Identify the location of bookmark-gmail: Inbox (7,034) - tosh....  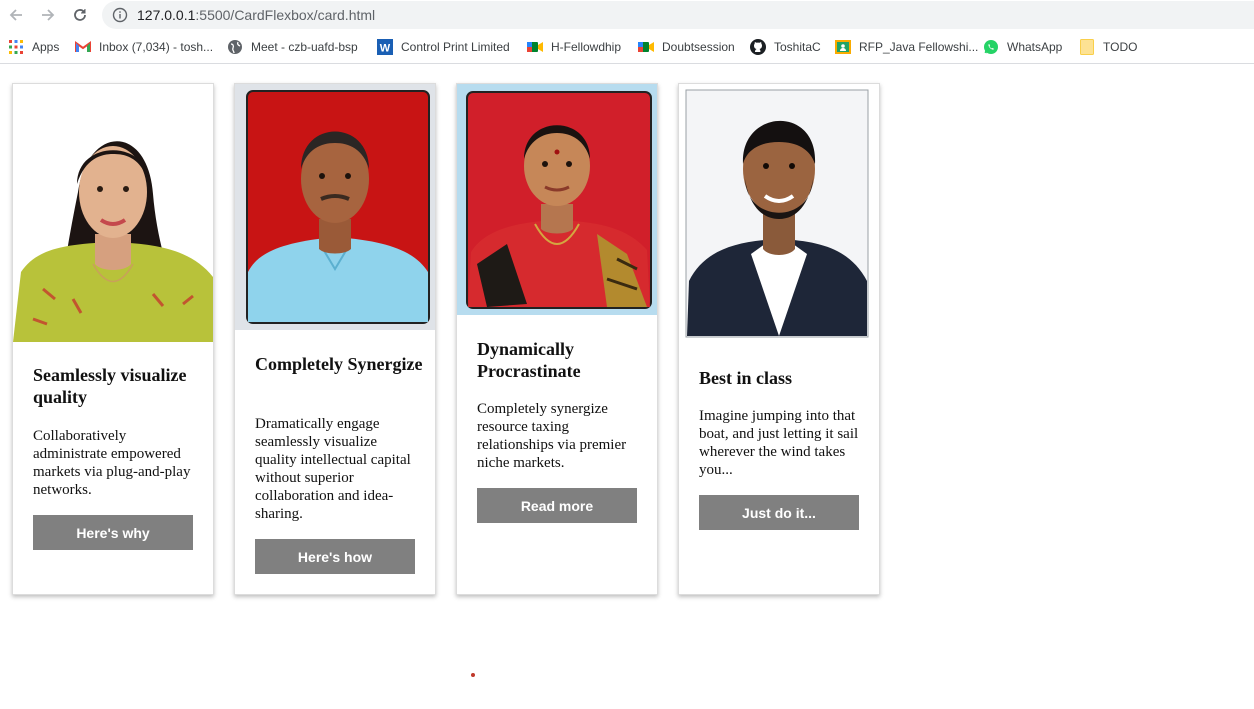
(144, 47).